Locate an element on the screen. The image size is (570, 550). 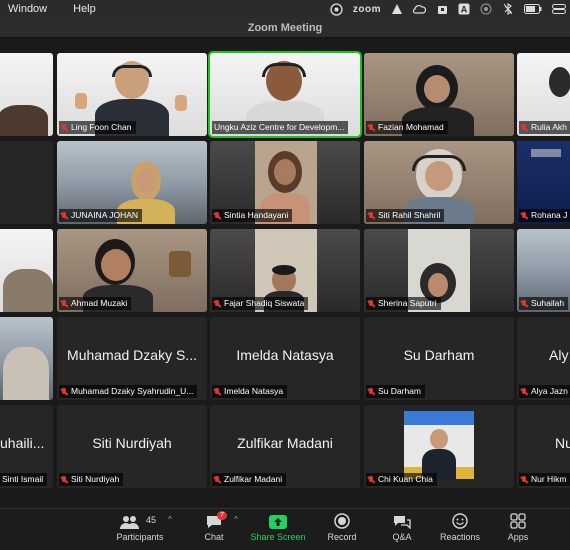
participant-tile-su-darham: Su Darham Su Darham is located at coordinates (439, 358).